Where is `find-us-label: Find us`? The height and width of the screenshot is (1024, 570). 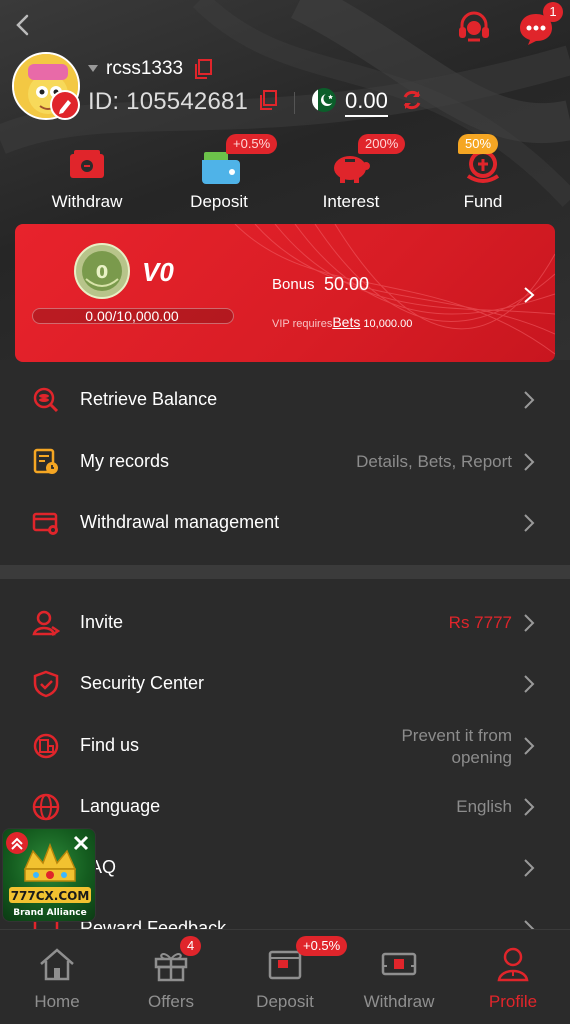 find-us-label: Find us is located at coordinates (110, 745).